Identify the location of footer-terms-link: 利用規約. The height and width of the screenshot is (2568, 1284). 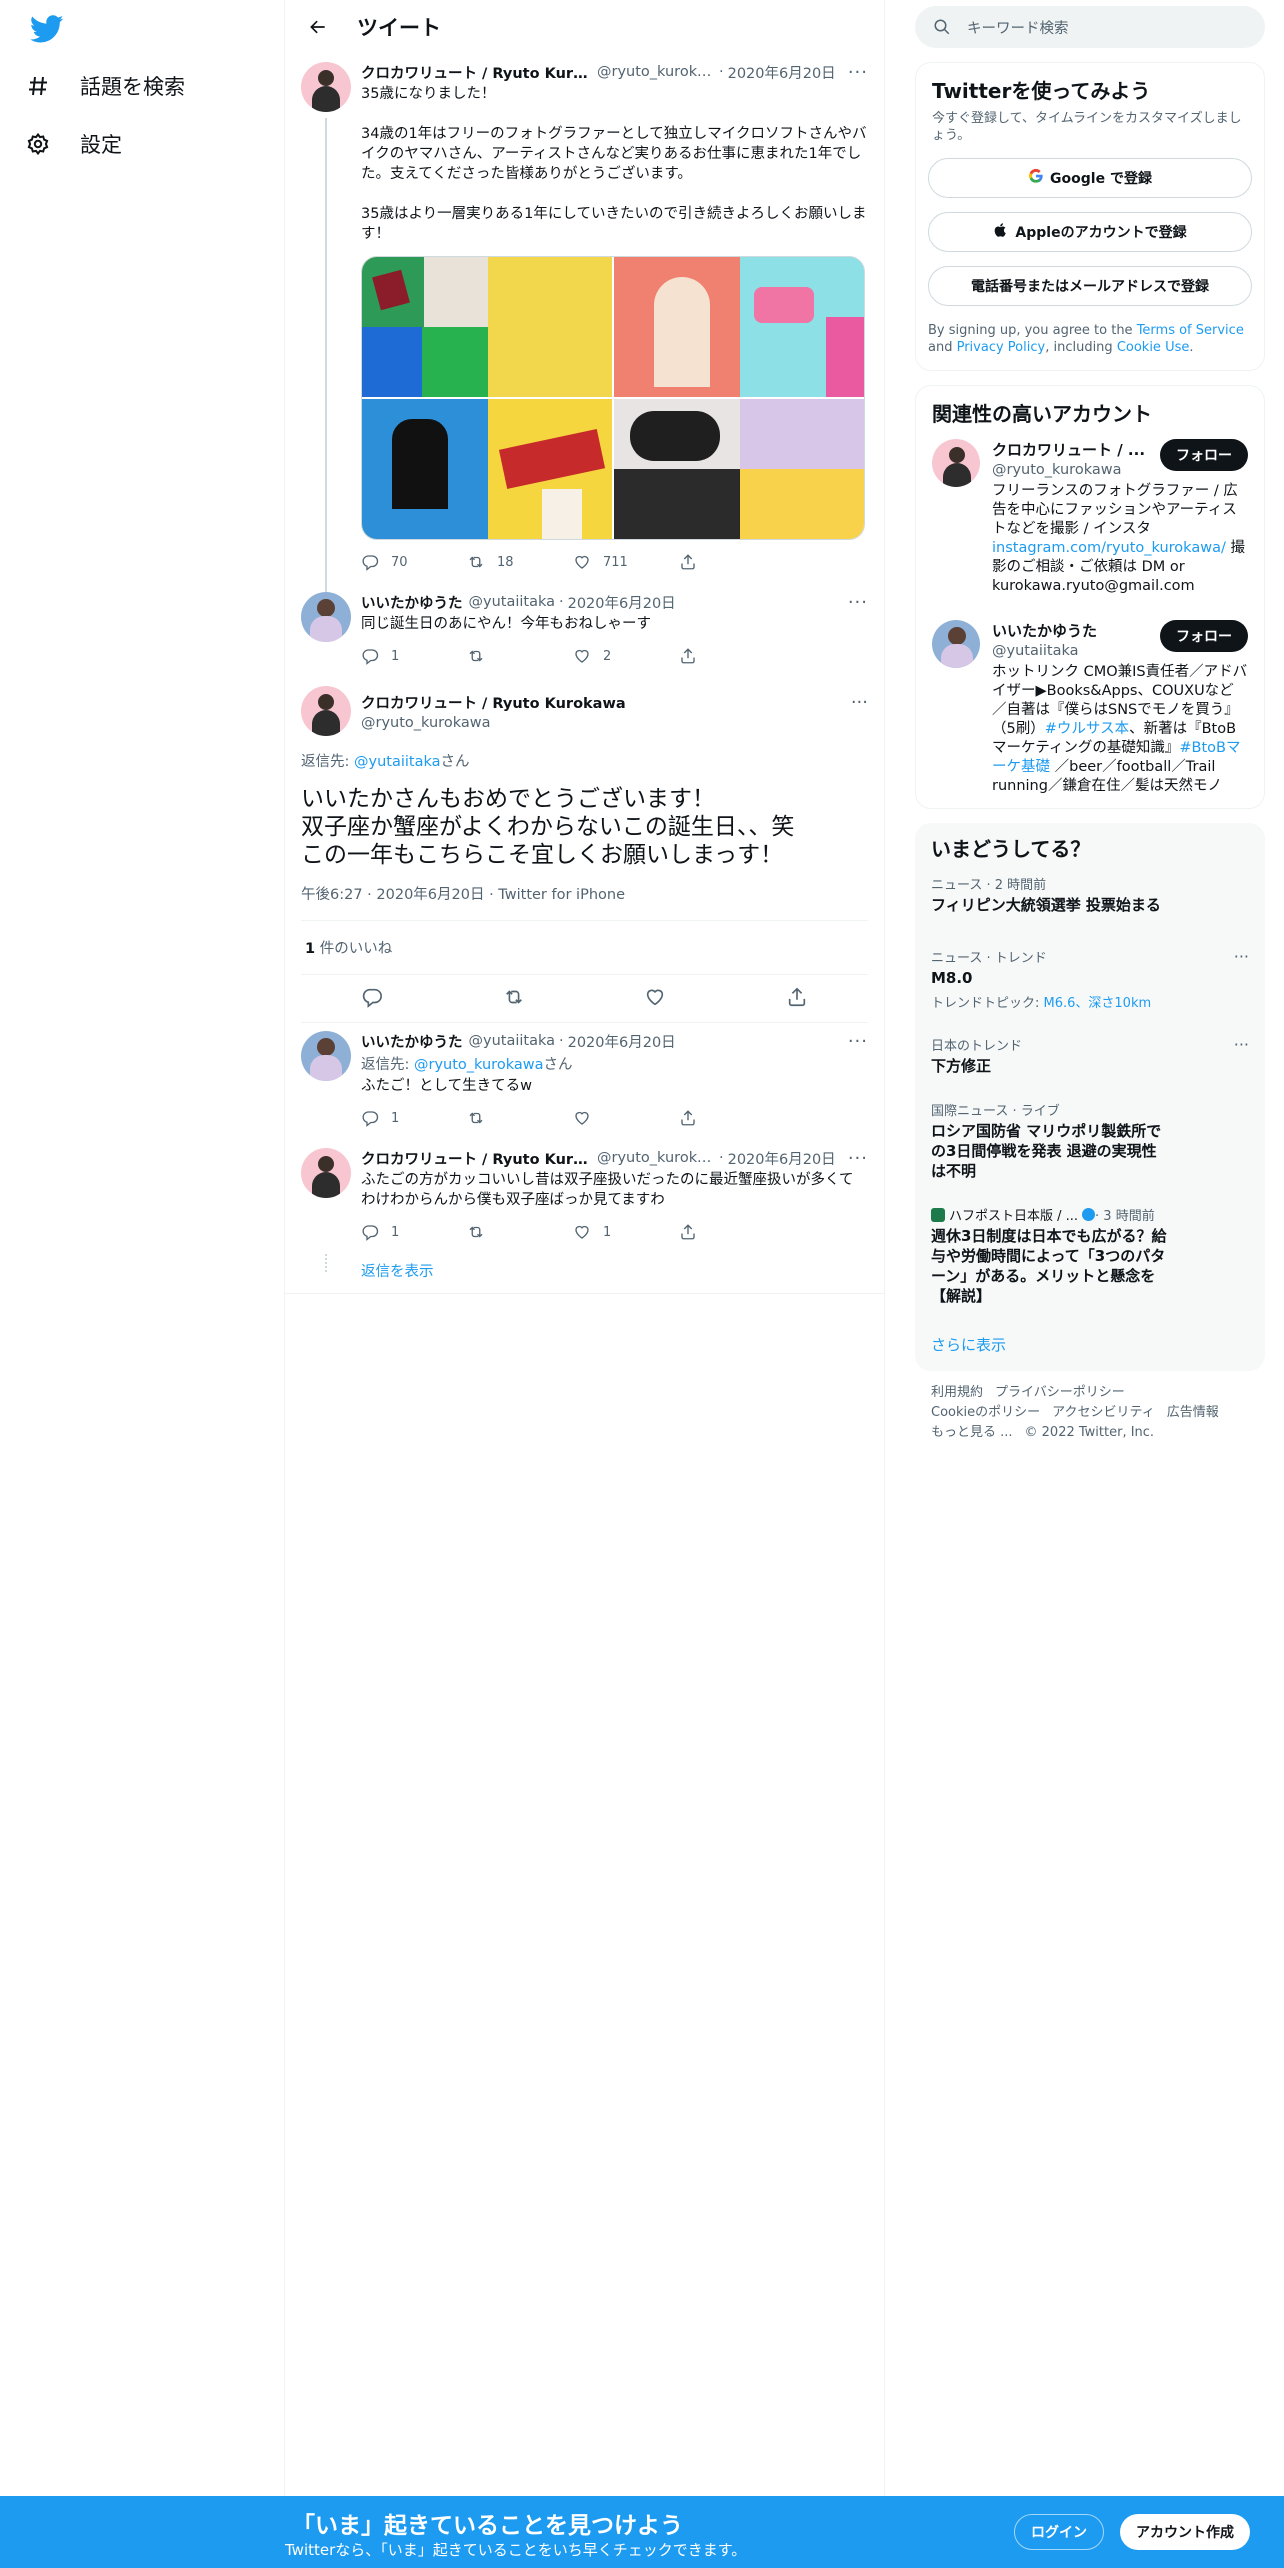
(957, 1392).